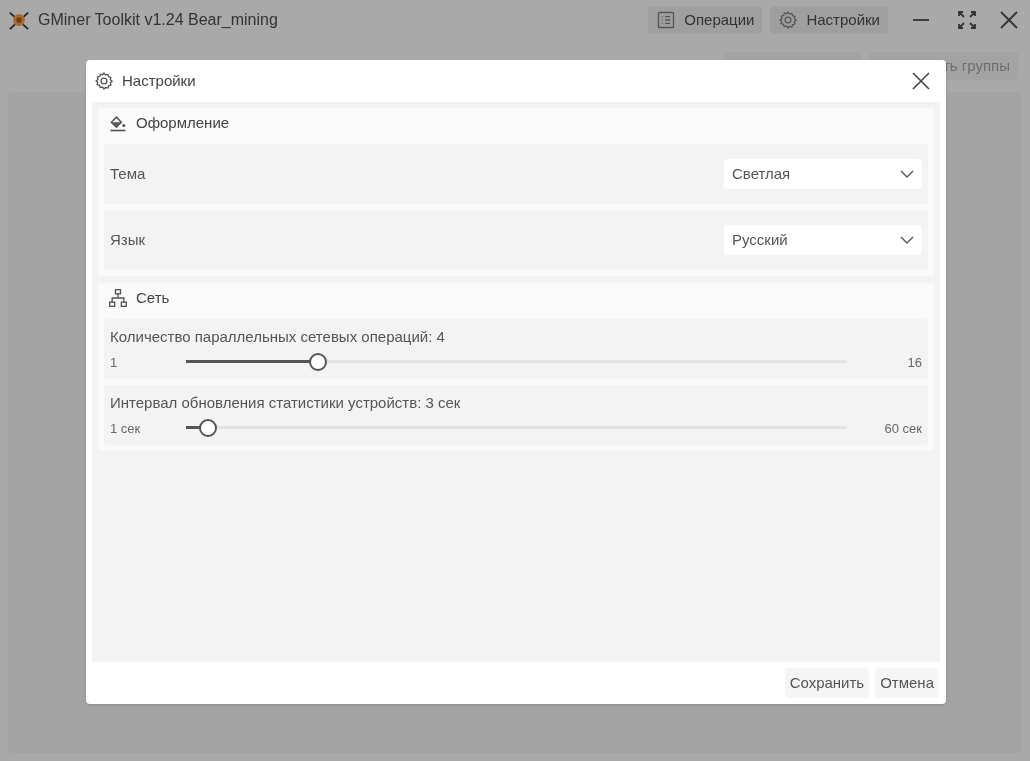 This screenshot has width=1030, height=761. Describe the element at coordinates (153, 297) in the screenshot. I see `section-title: Сеть` at that location.